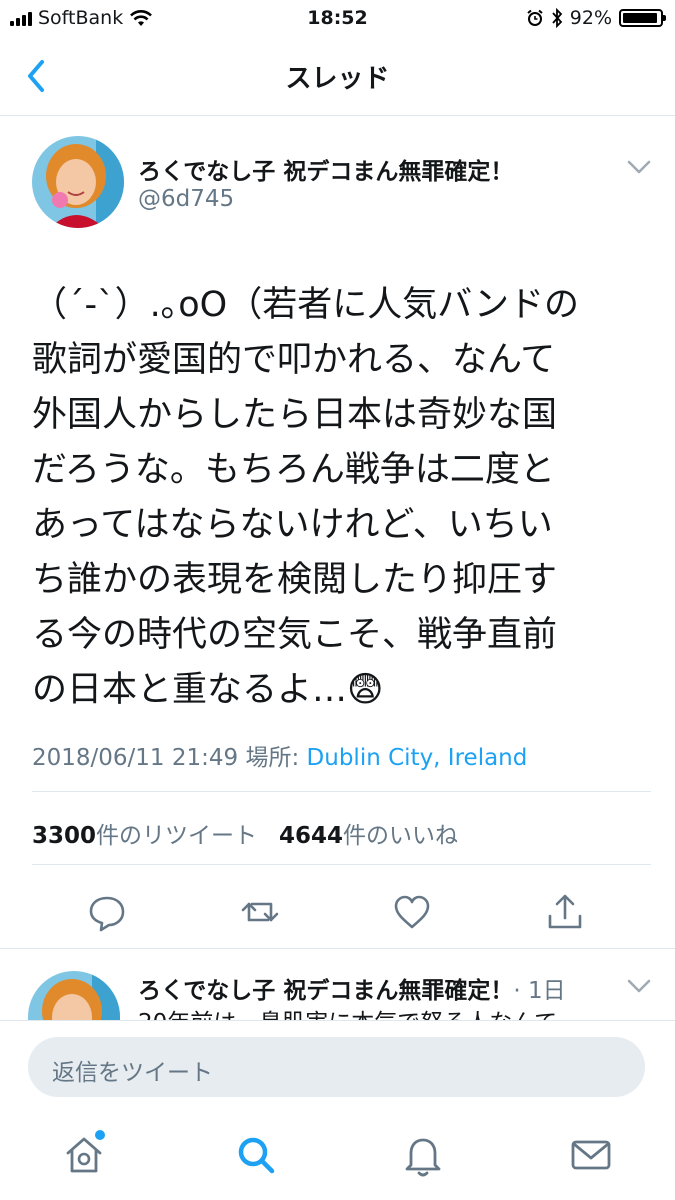 The width and height of the screenshot is (675, 1200). Describe the element at coordinates (642, 18) in the screenshot. I see `battery-icon` at that location.